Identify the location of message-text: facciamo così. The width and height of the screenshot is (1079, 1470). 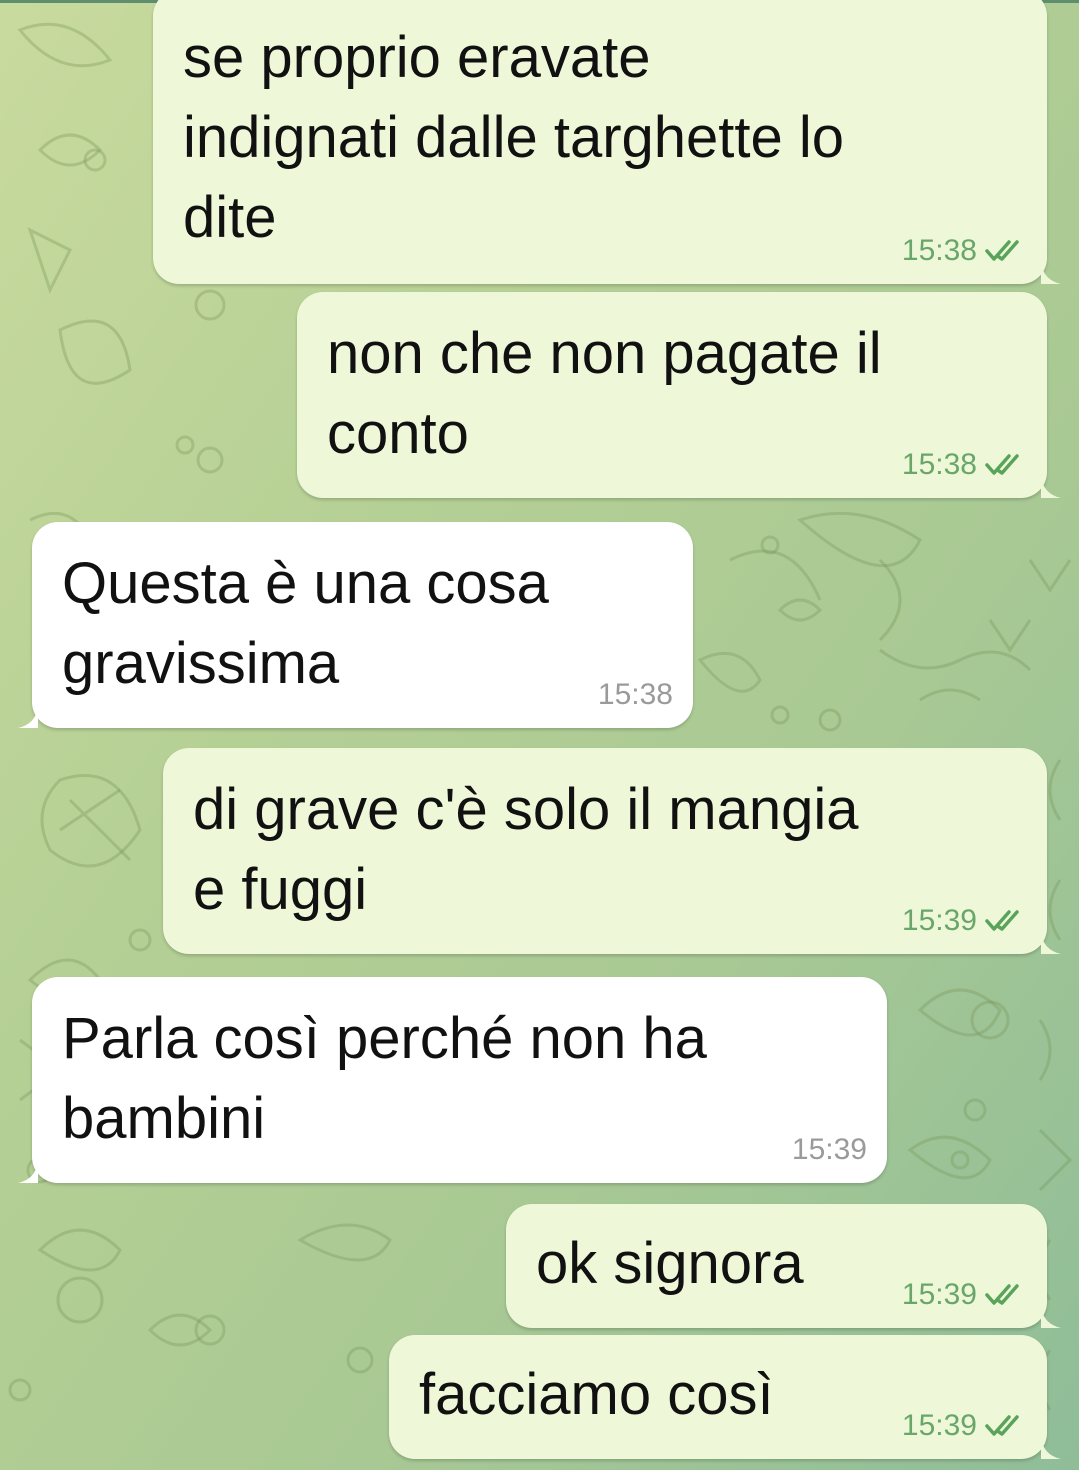
(596, 1394).